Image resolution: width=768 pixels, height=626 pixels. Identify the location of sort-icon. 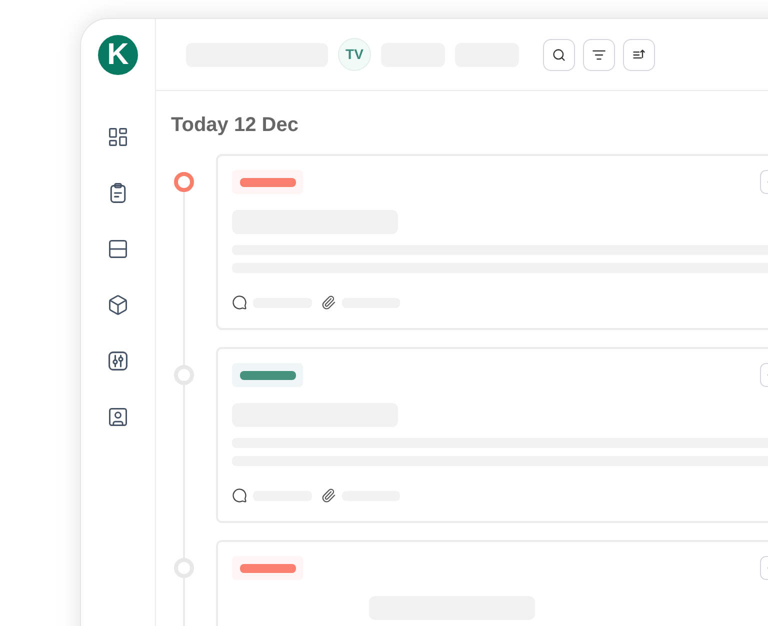
(639, 55).